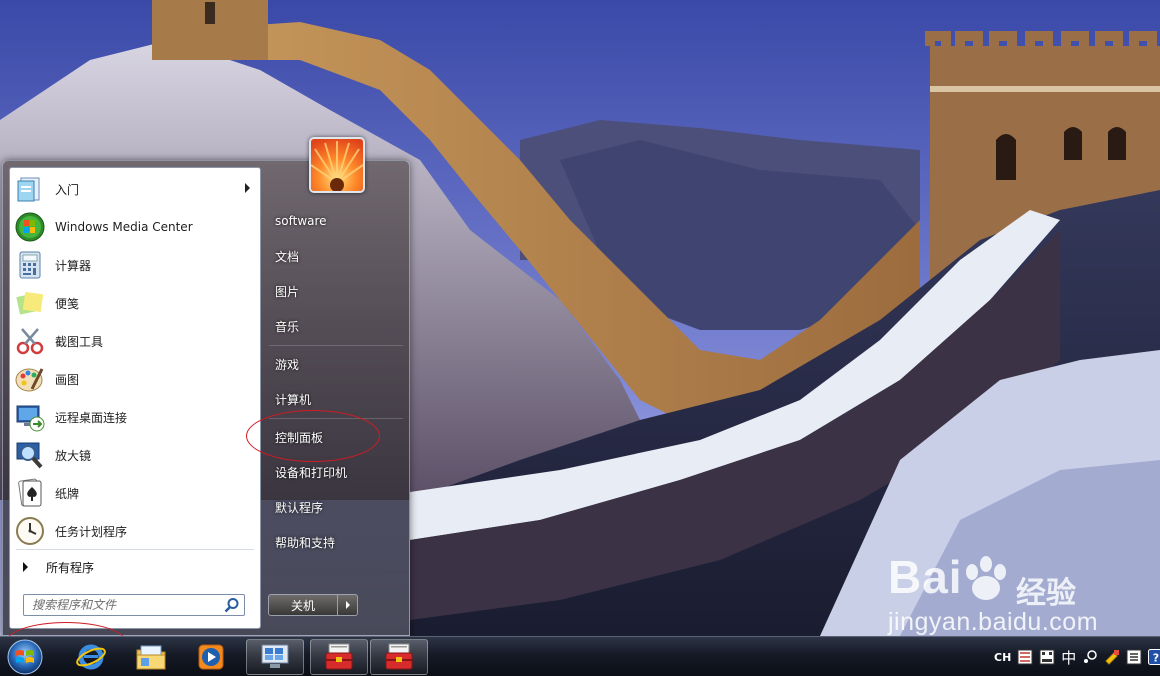 The width and height of the screenshot is (1160, 676). Describe the element at coordinates (1025, 657) in the screenshot. I see `ime-status-icon` at that location.